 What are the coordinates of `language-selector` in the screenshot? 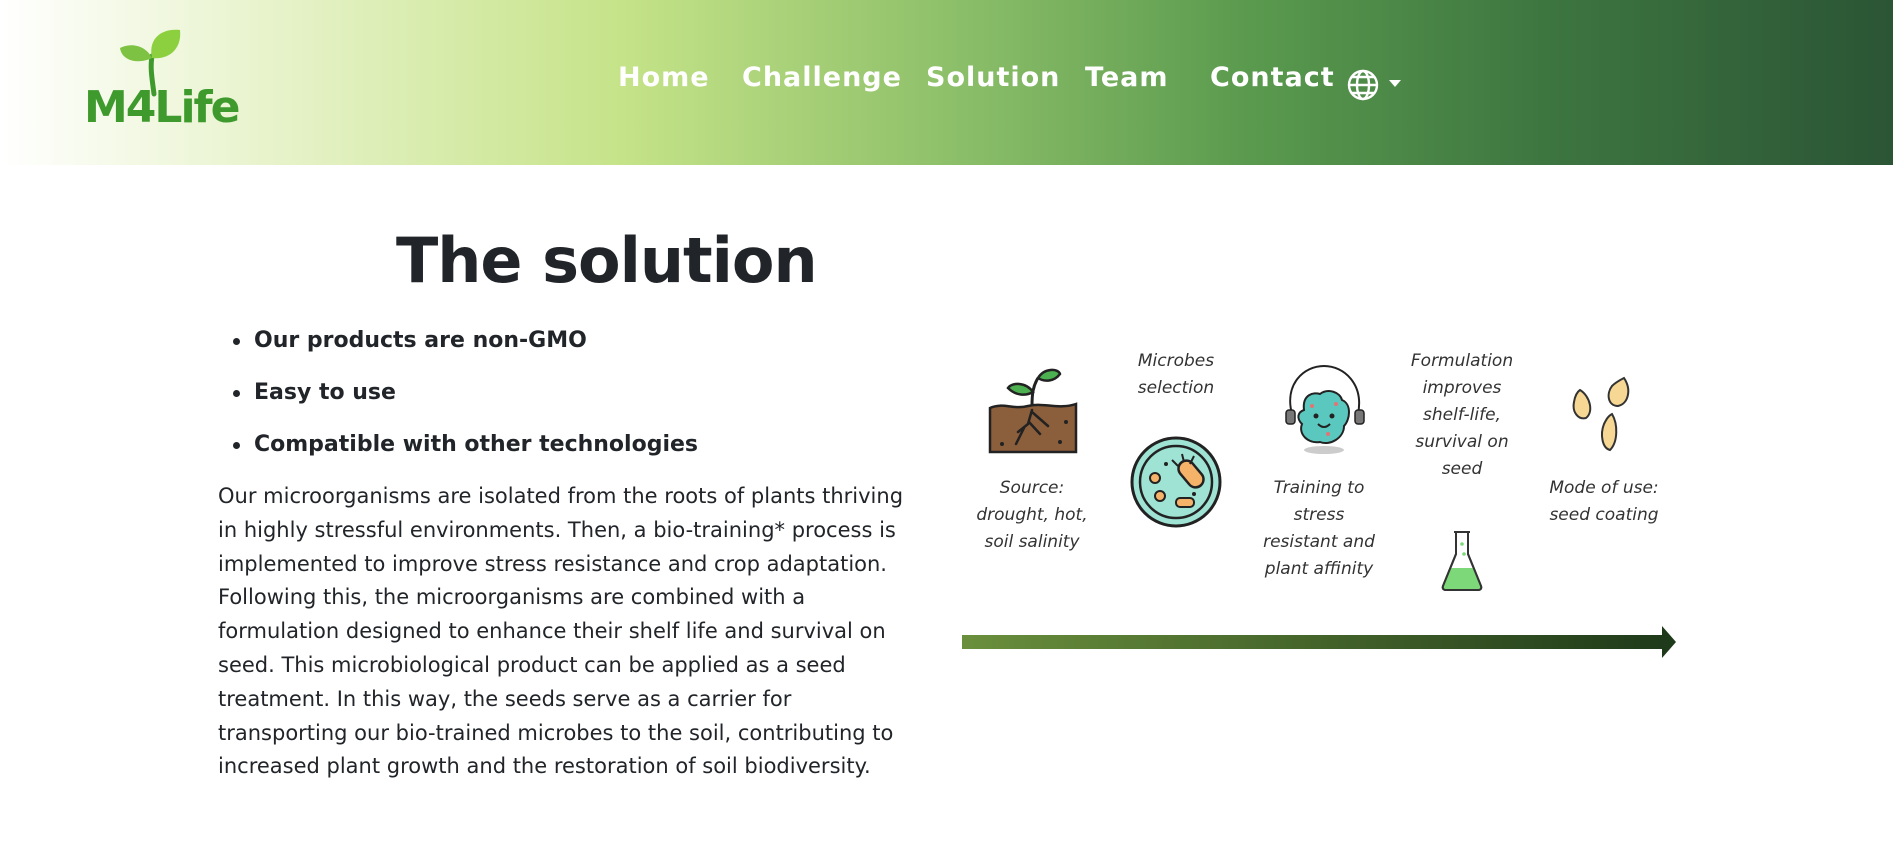 It's located at (1376, 85).